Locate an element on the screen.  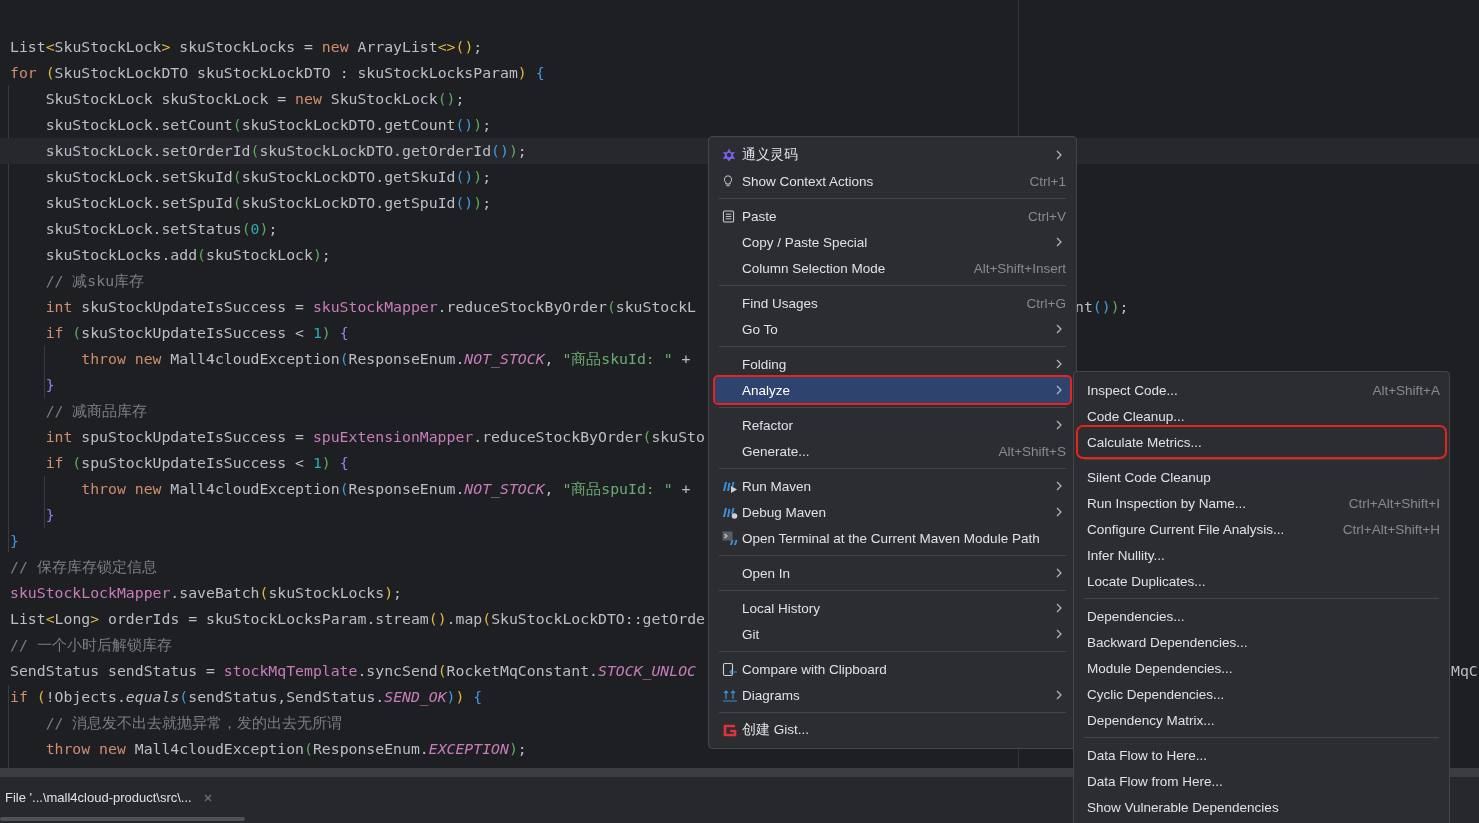
menu-item: Go To is located at coordinates (892, 329).